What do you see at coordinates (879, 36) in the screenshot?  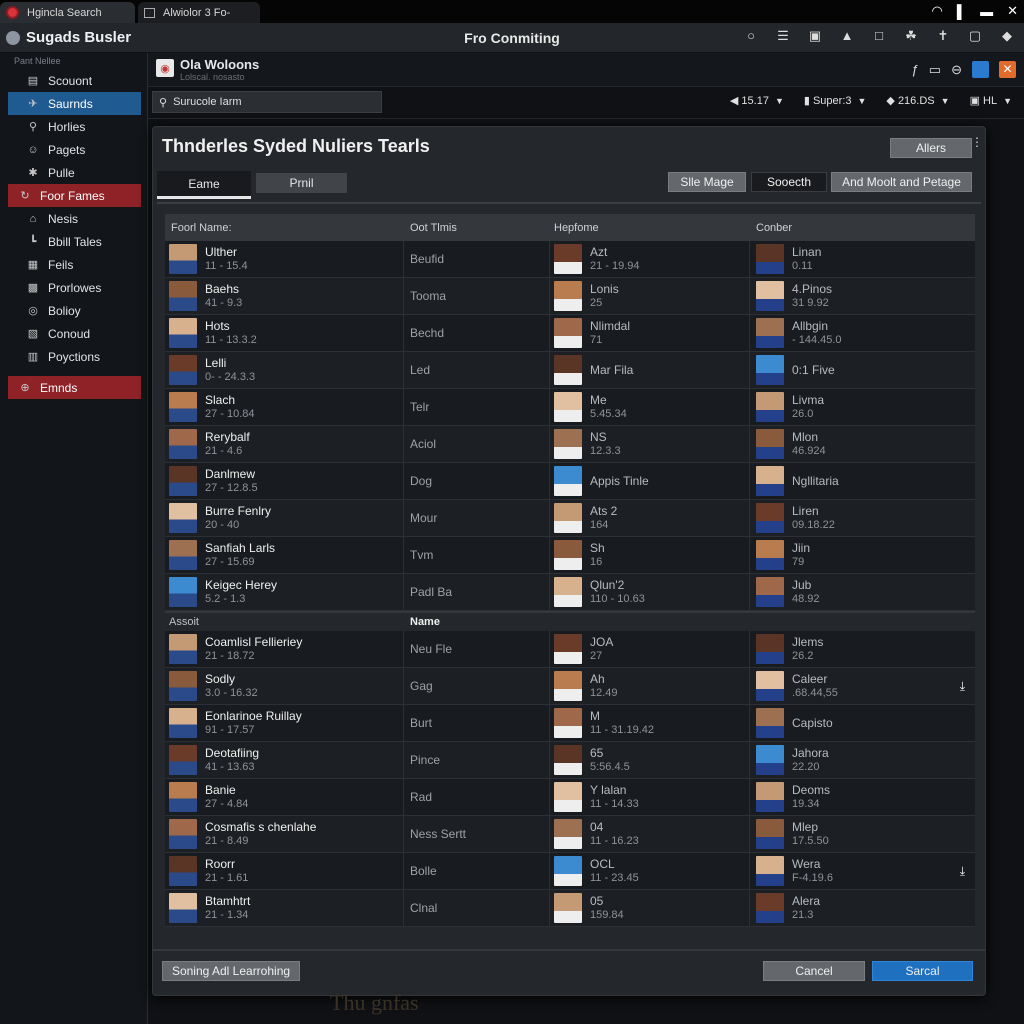 I see `image-icon: □` at bounding box center [879, 36].